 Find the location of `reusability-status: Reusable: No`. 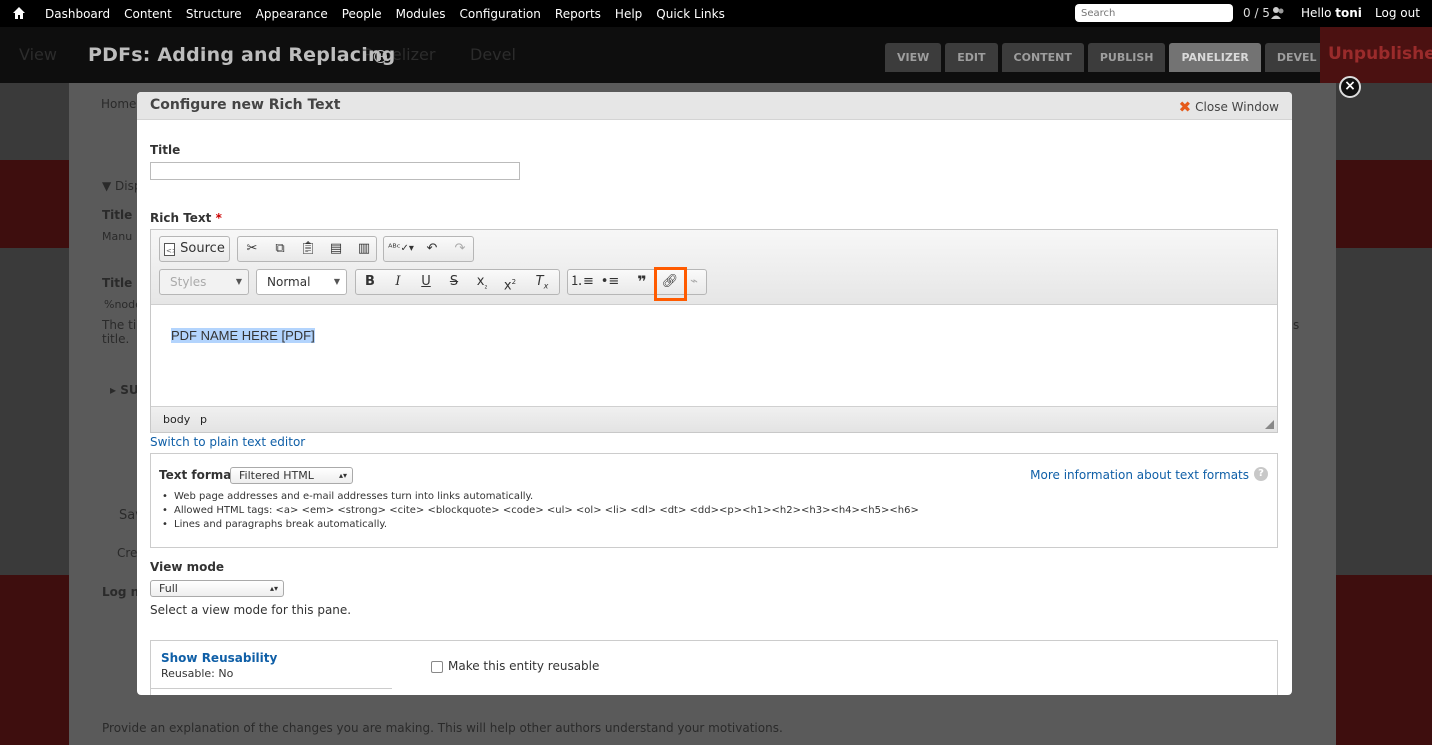

reusability-status: Reusable: No is located at coordinates (197, 673).